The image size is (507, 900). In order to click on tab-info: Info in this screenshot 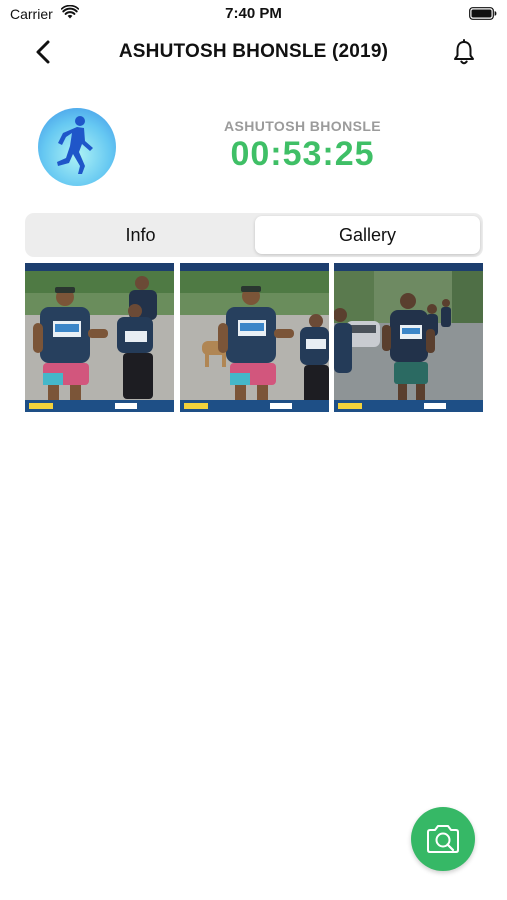, I will do `click(140, 235)`.